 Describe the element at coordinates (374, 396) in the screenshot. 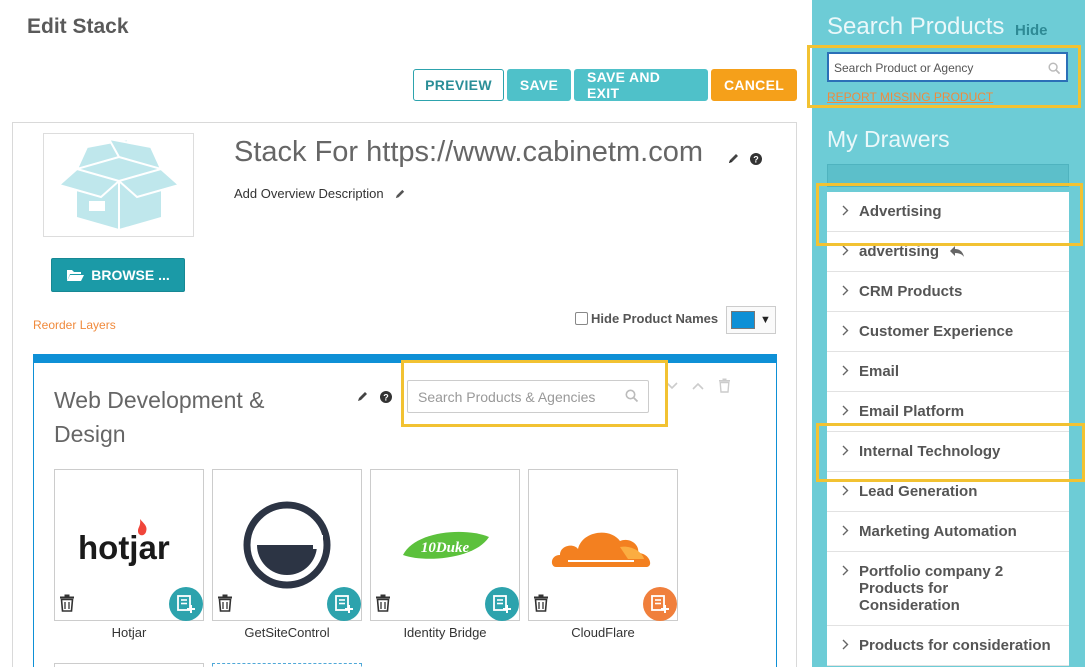

I see `layer-title-tools: ?` at that location.